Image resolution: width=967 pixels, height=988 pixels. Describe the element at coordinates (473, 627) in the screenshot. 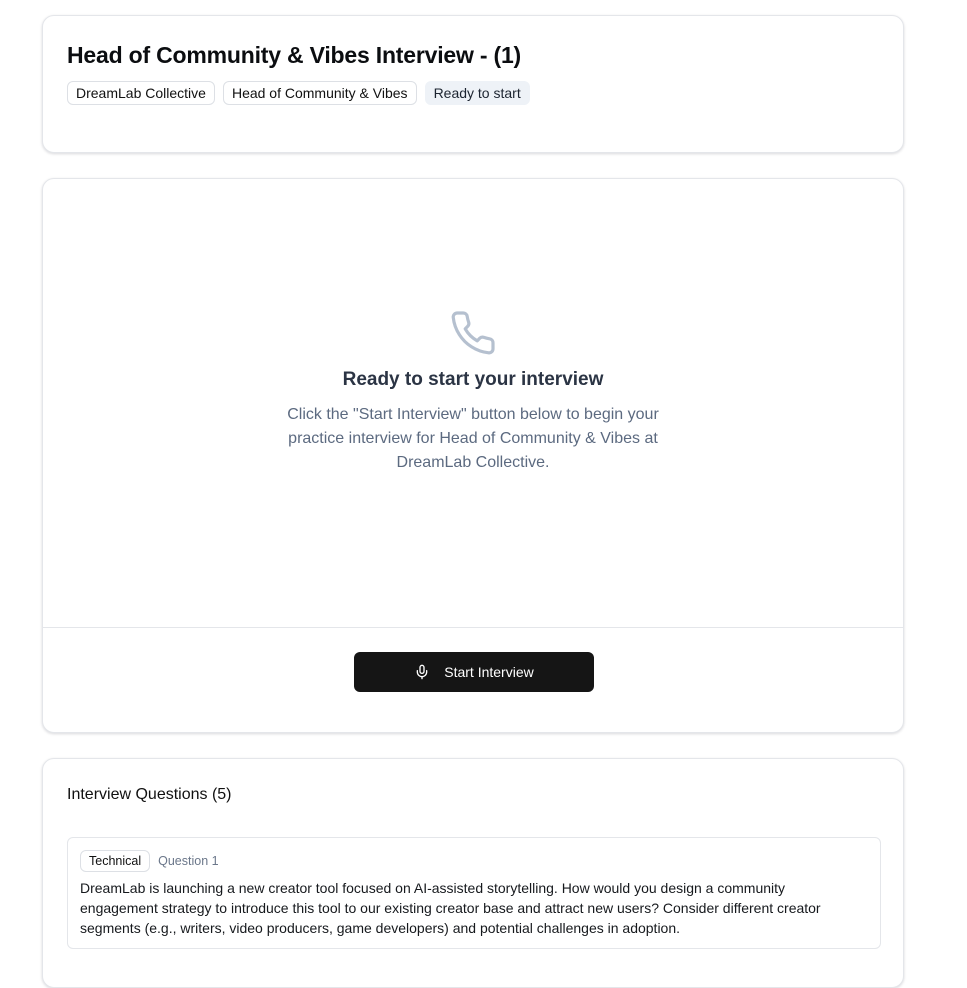

I see `card-divider` at that location.